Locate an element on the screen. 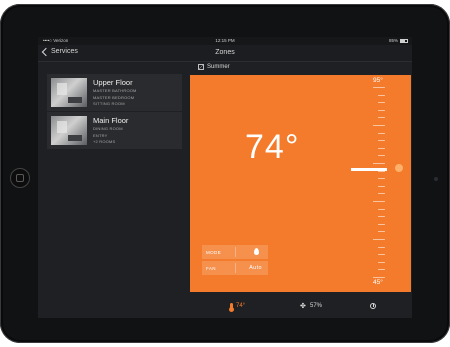 The image size is (450, 347). home-button is located at coordinates (20, 178).